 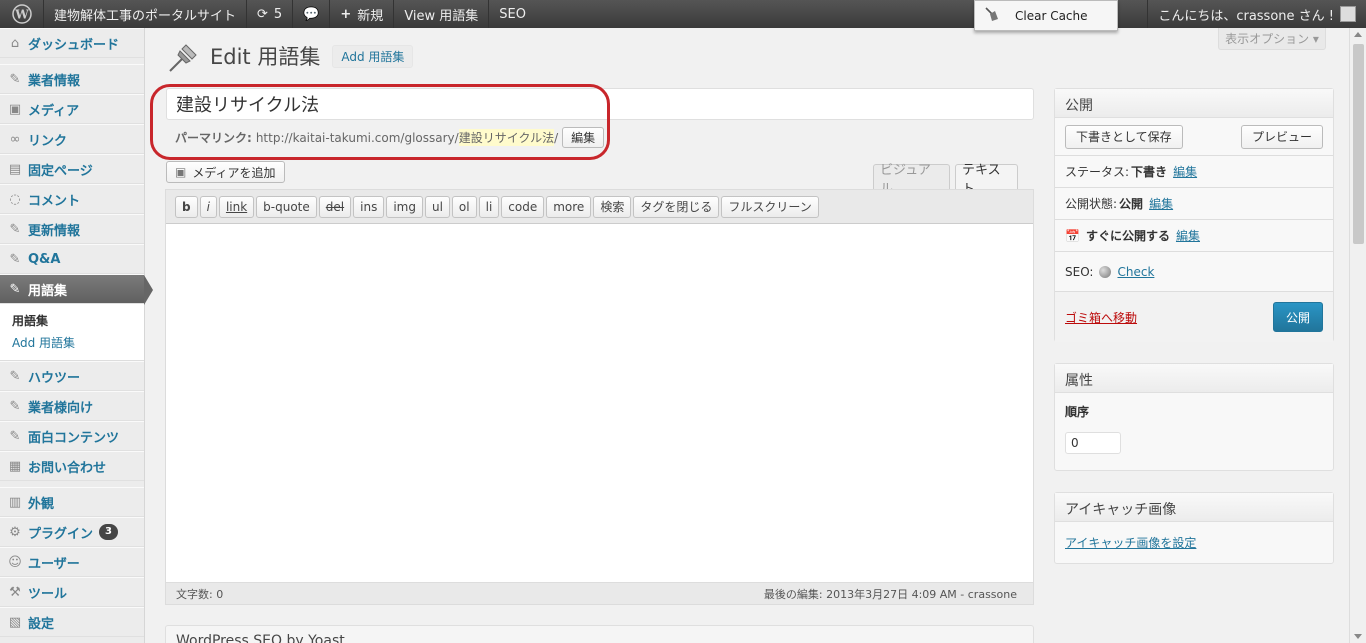 I want to click on order-input: 0, so click(x=1093, y=443).